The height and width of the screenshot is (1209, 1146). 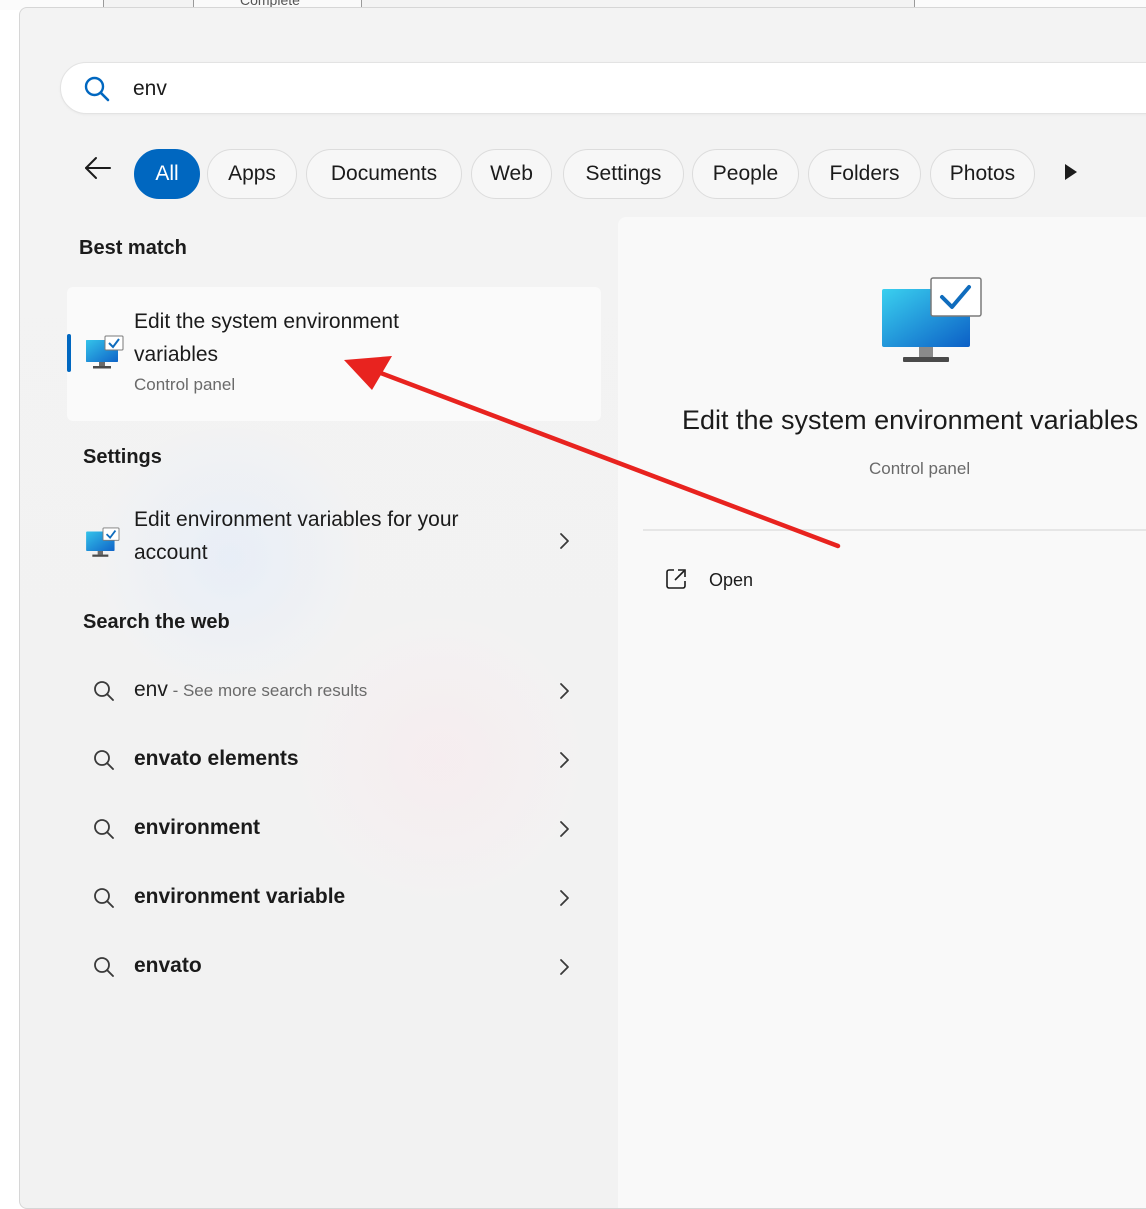 What do you see at coordinates (623, 174) in the screenshot?
I see `filter-settings: Settings` at bounding box center [623, 174].